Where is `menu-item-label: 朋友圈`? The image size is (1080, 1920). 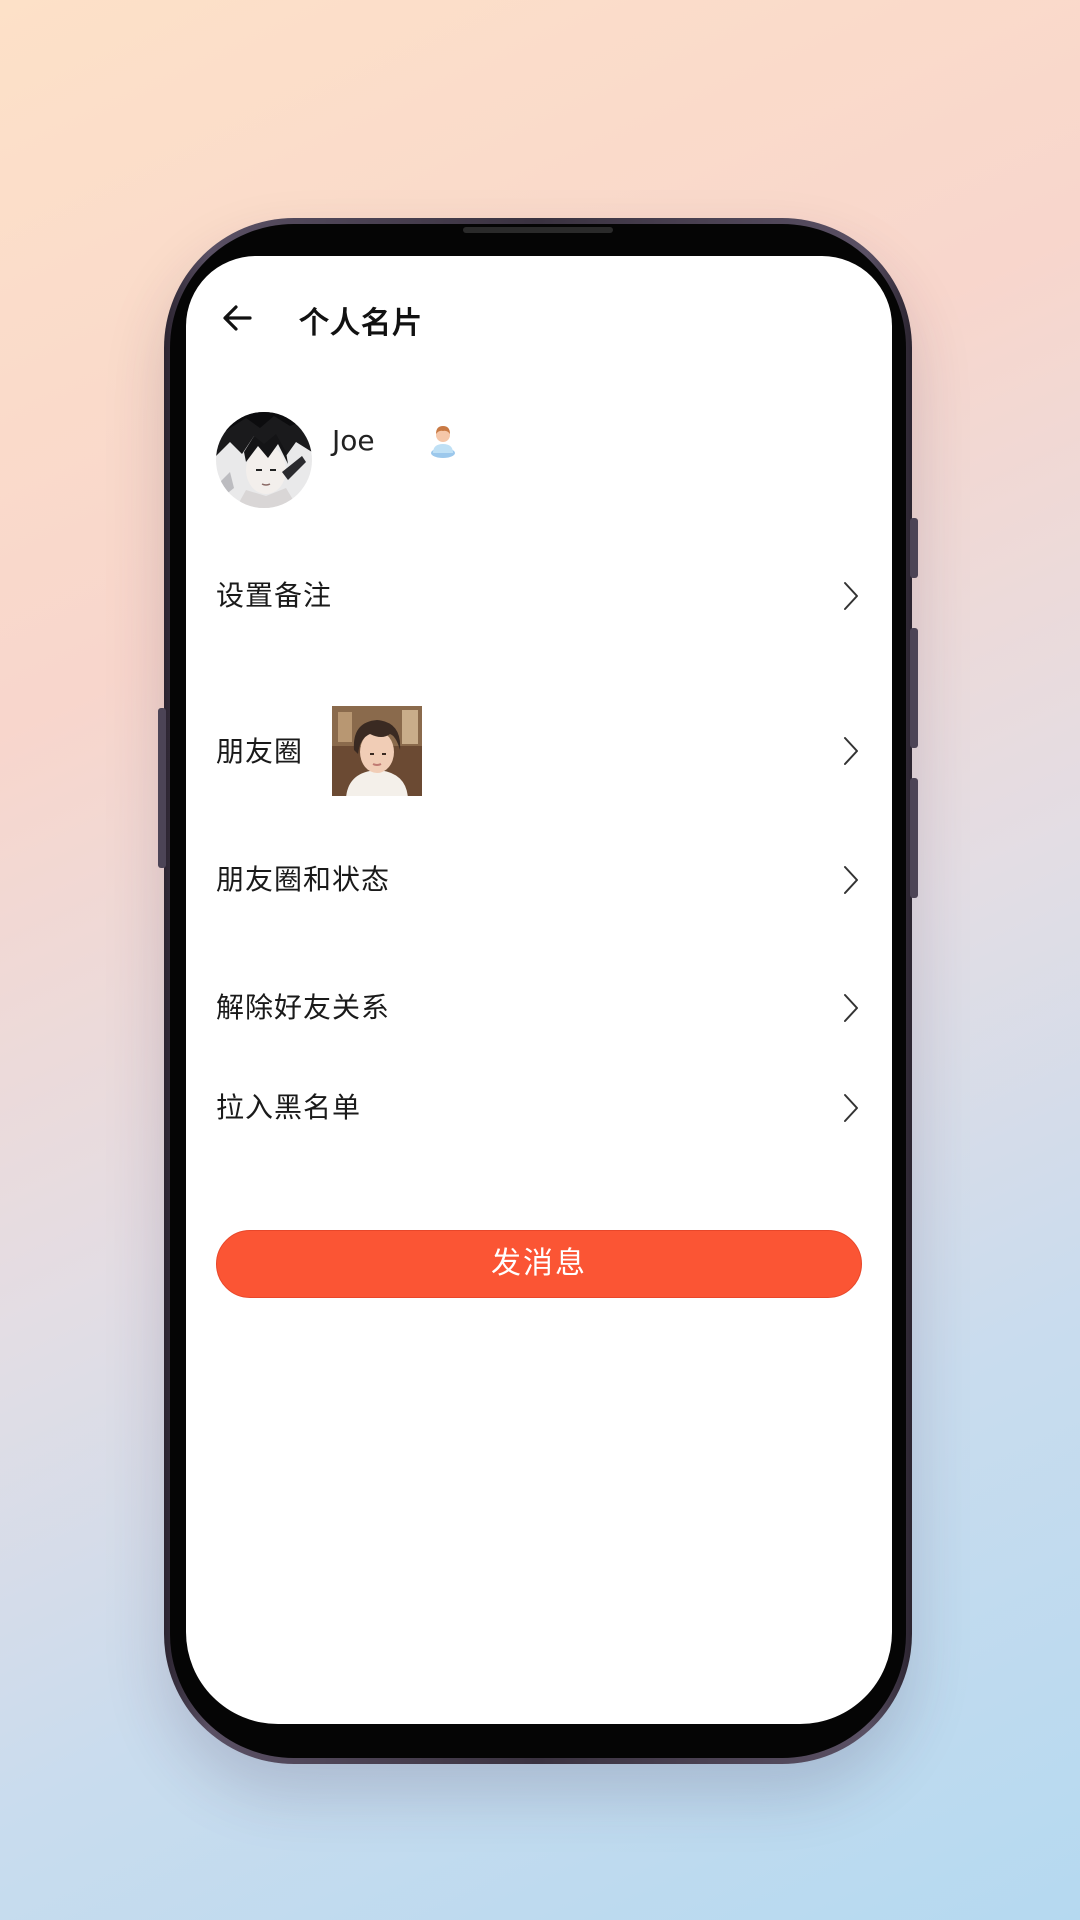
menu-item-label: 朋友圈 is located at coordinates (260, 751).